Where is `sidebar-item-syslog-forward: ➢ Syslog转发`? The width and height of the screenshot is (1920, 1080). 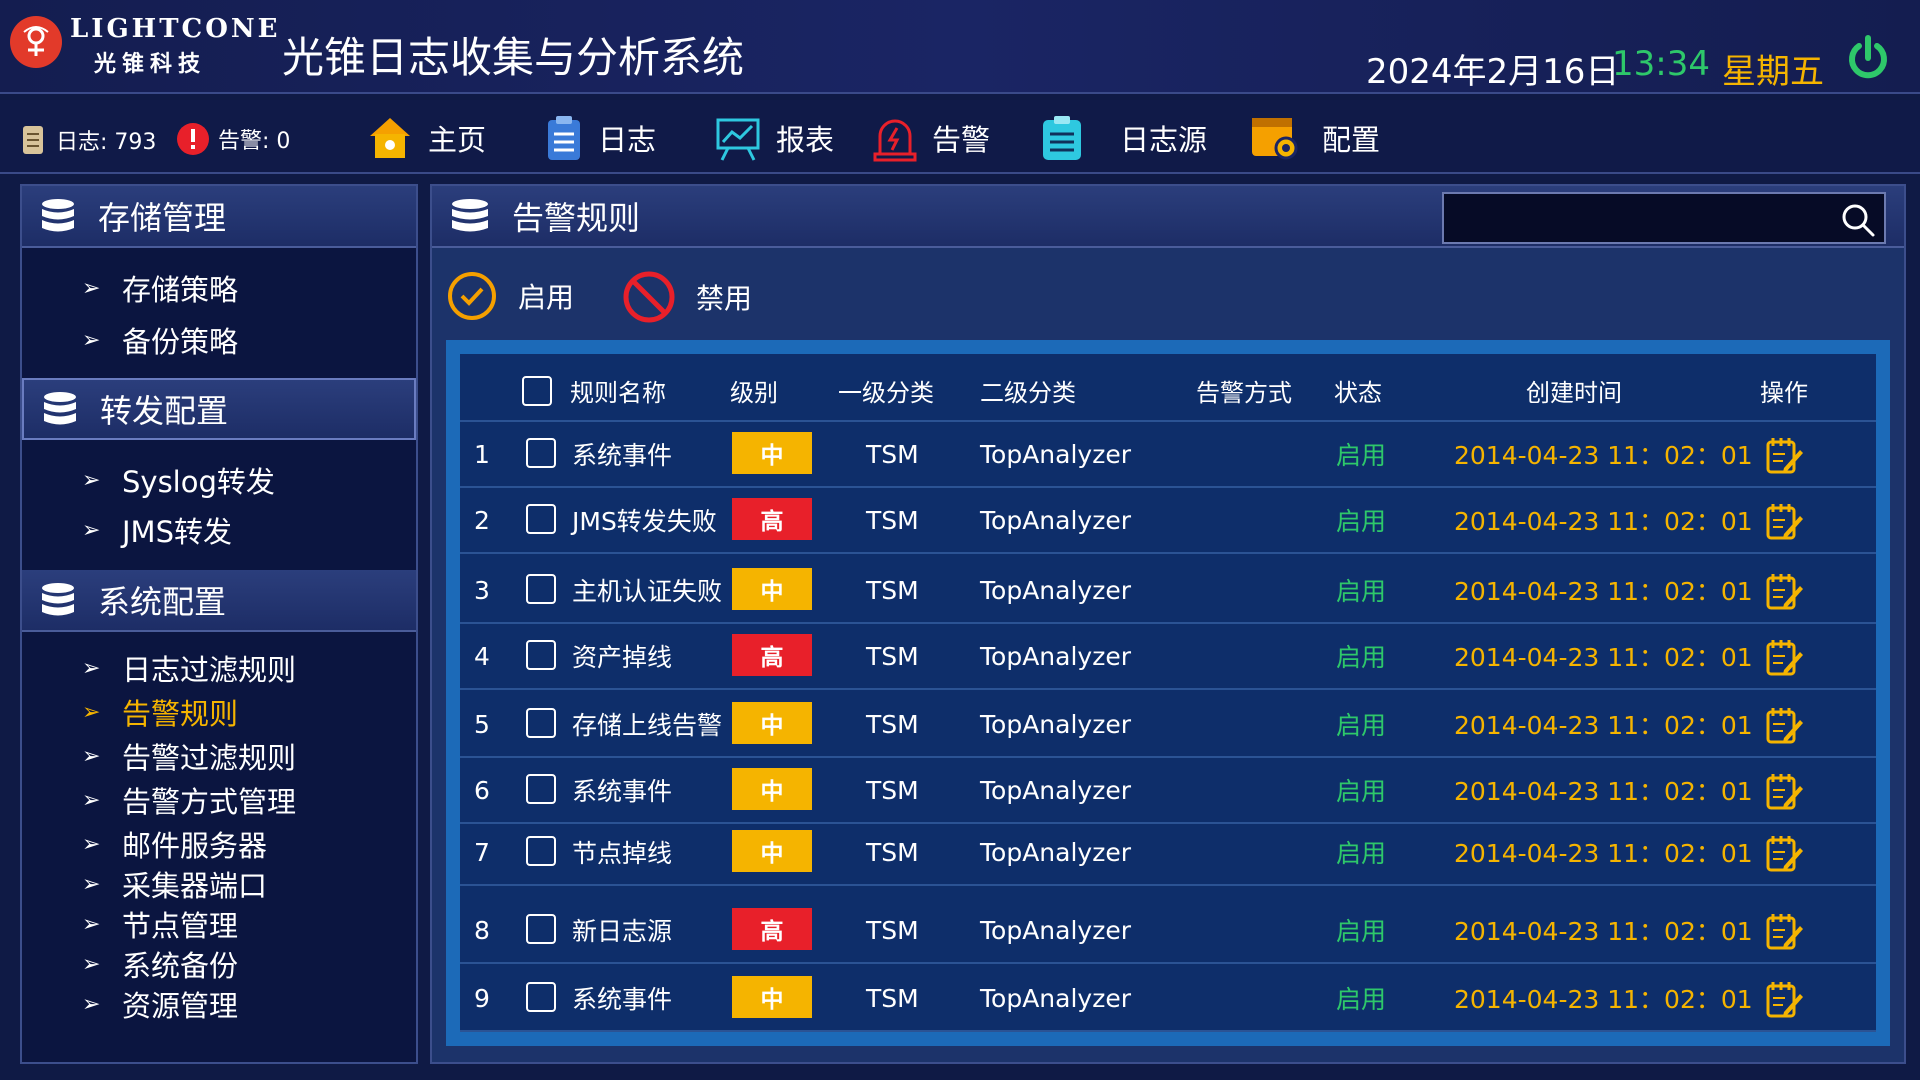 sidebar-item-syslog-forward: ➢ Syslog转发 is located at coordinates (178, 480).